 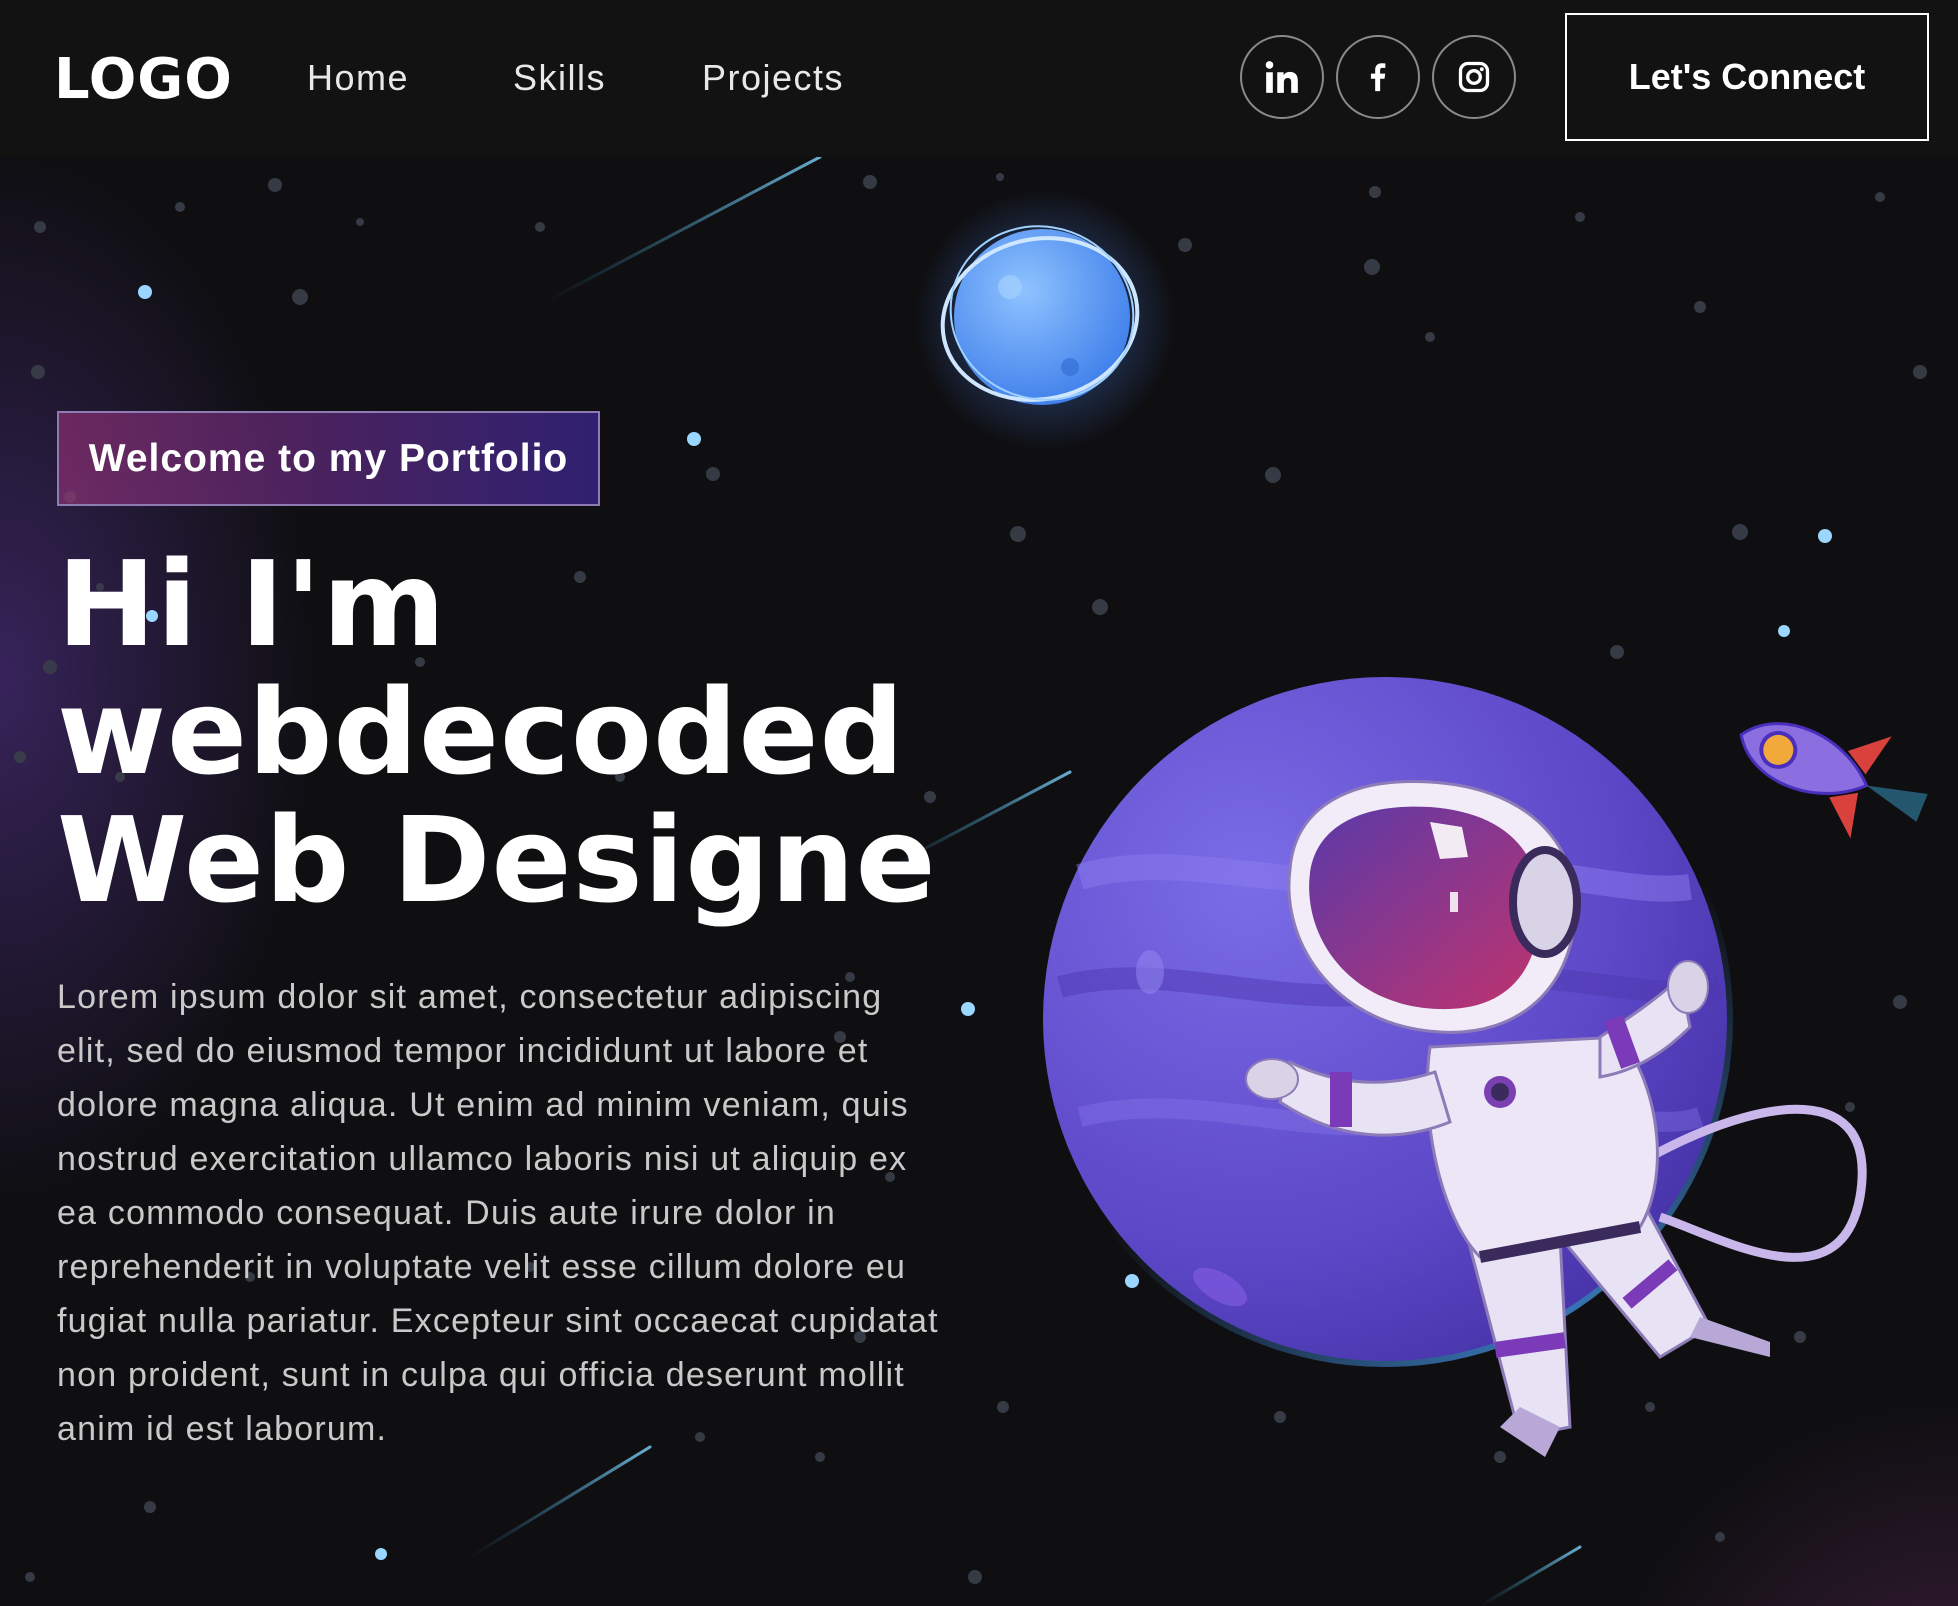 I want to click on rocket-icon, so click(x=1833, y=780).